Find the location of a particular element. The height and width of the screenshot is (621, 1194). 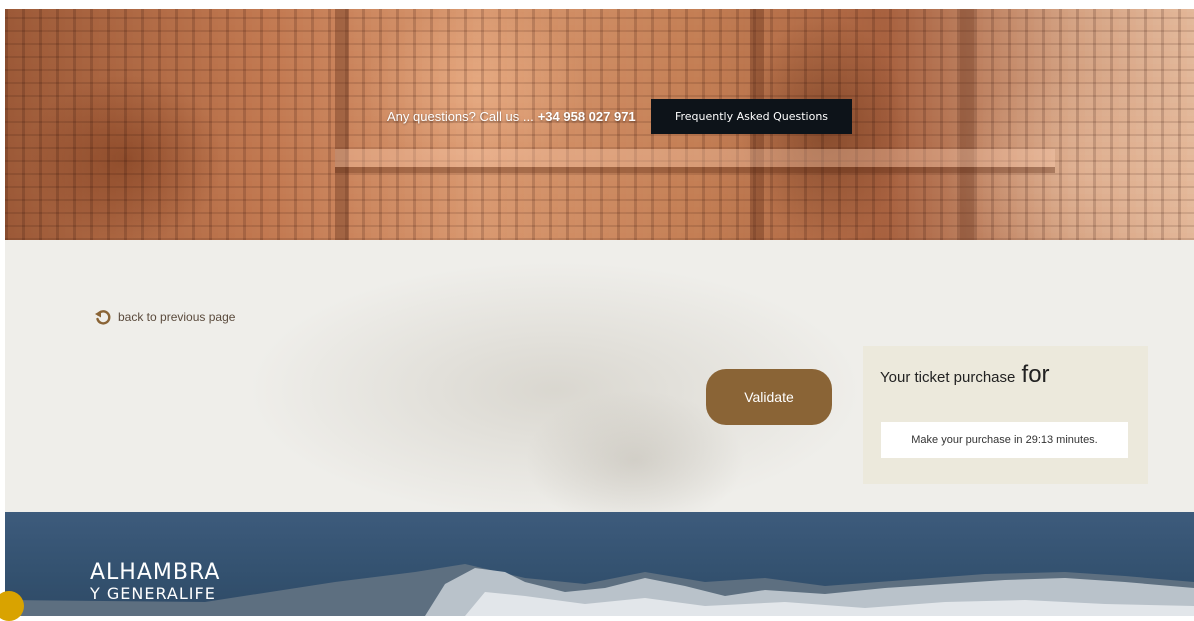

back-arrow-icon is located at coordinates (103, 317).